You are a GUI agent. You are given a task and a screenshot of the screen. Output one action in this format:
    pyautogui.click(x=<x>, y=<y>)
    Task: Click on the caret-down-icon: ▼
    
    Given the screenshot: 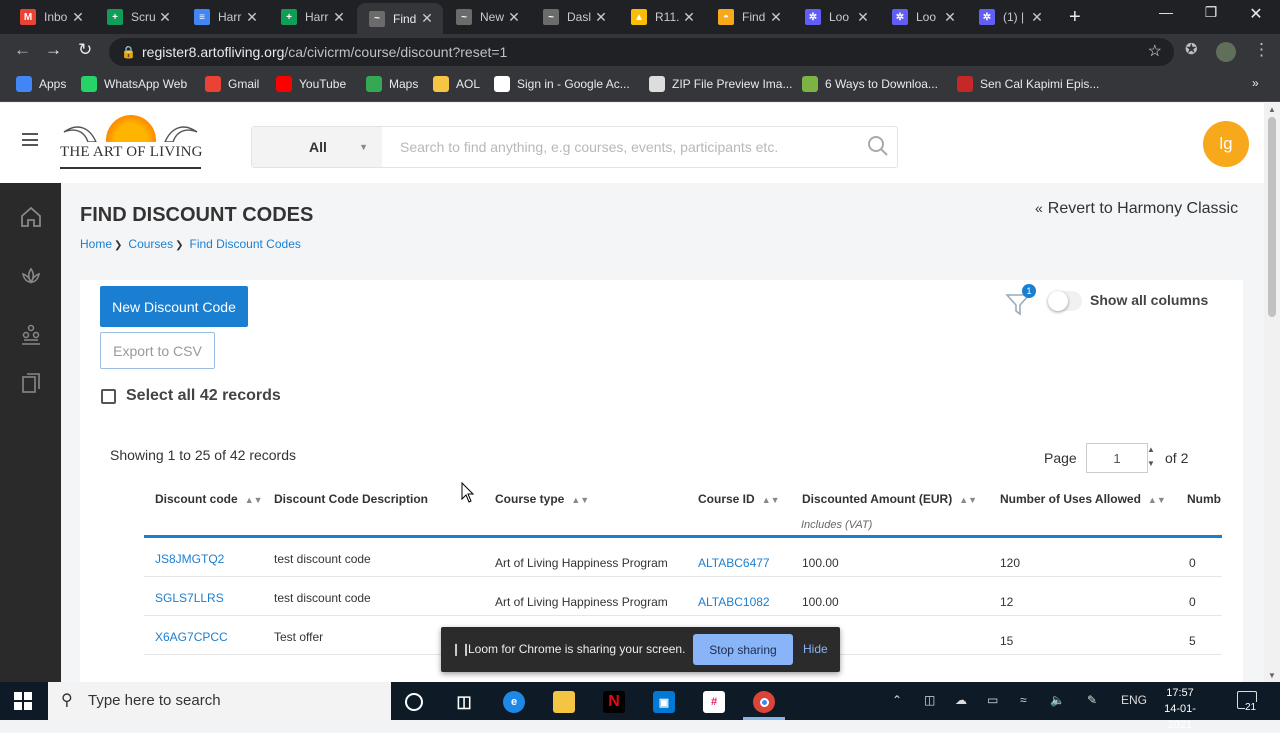 What is the action you would take?
    pyautogui.click(x=1151, y=464)
    